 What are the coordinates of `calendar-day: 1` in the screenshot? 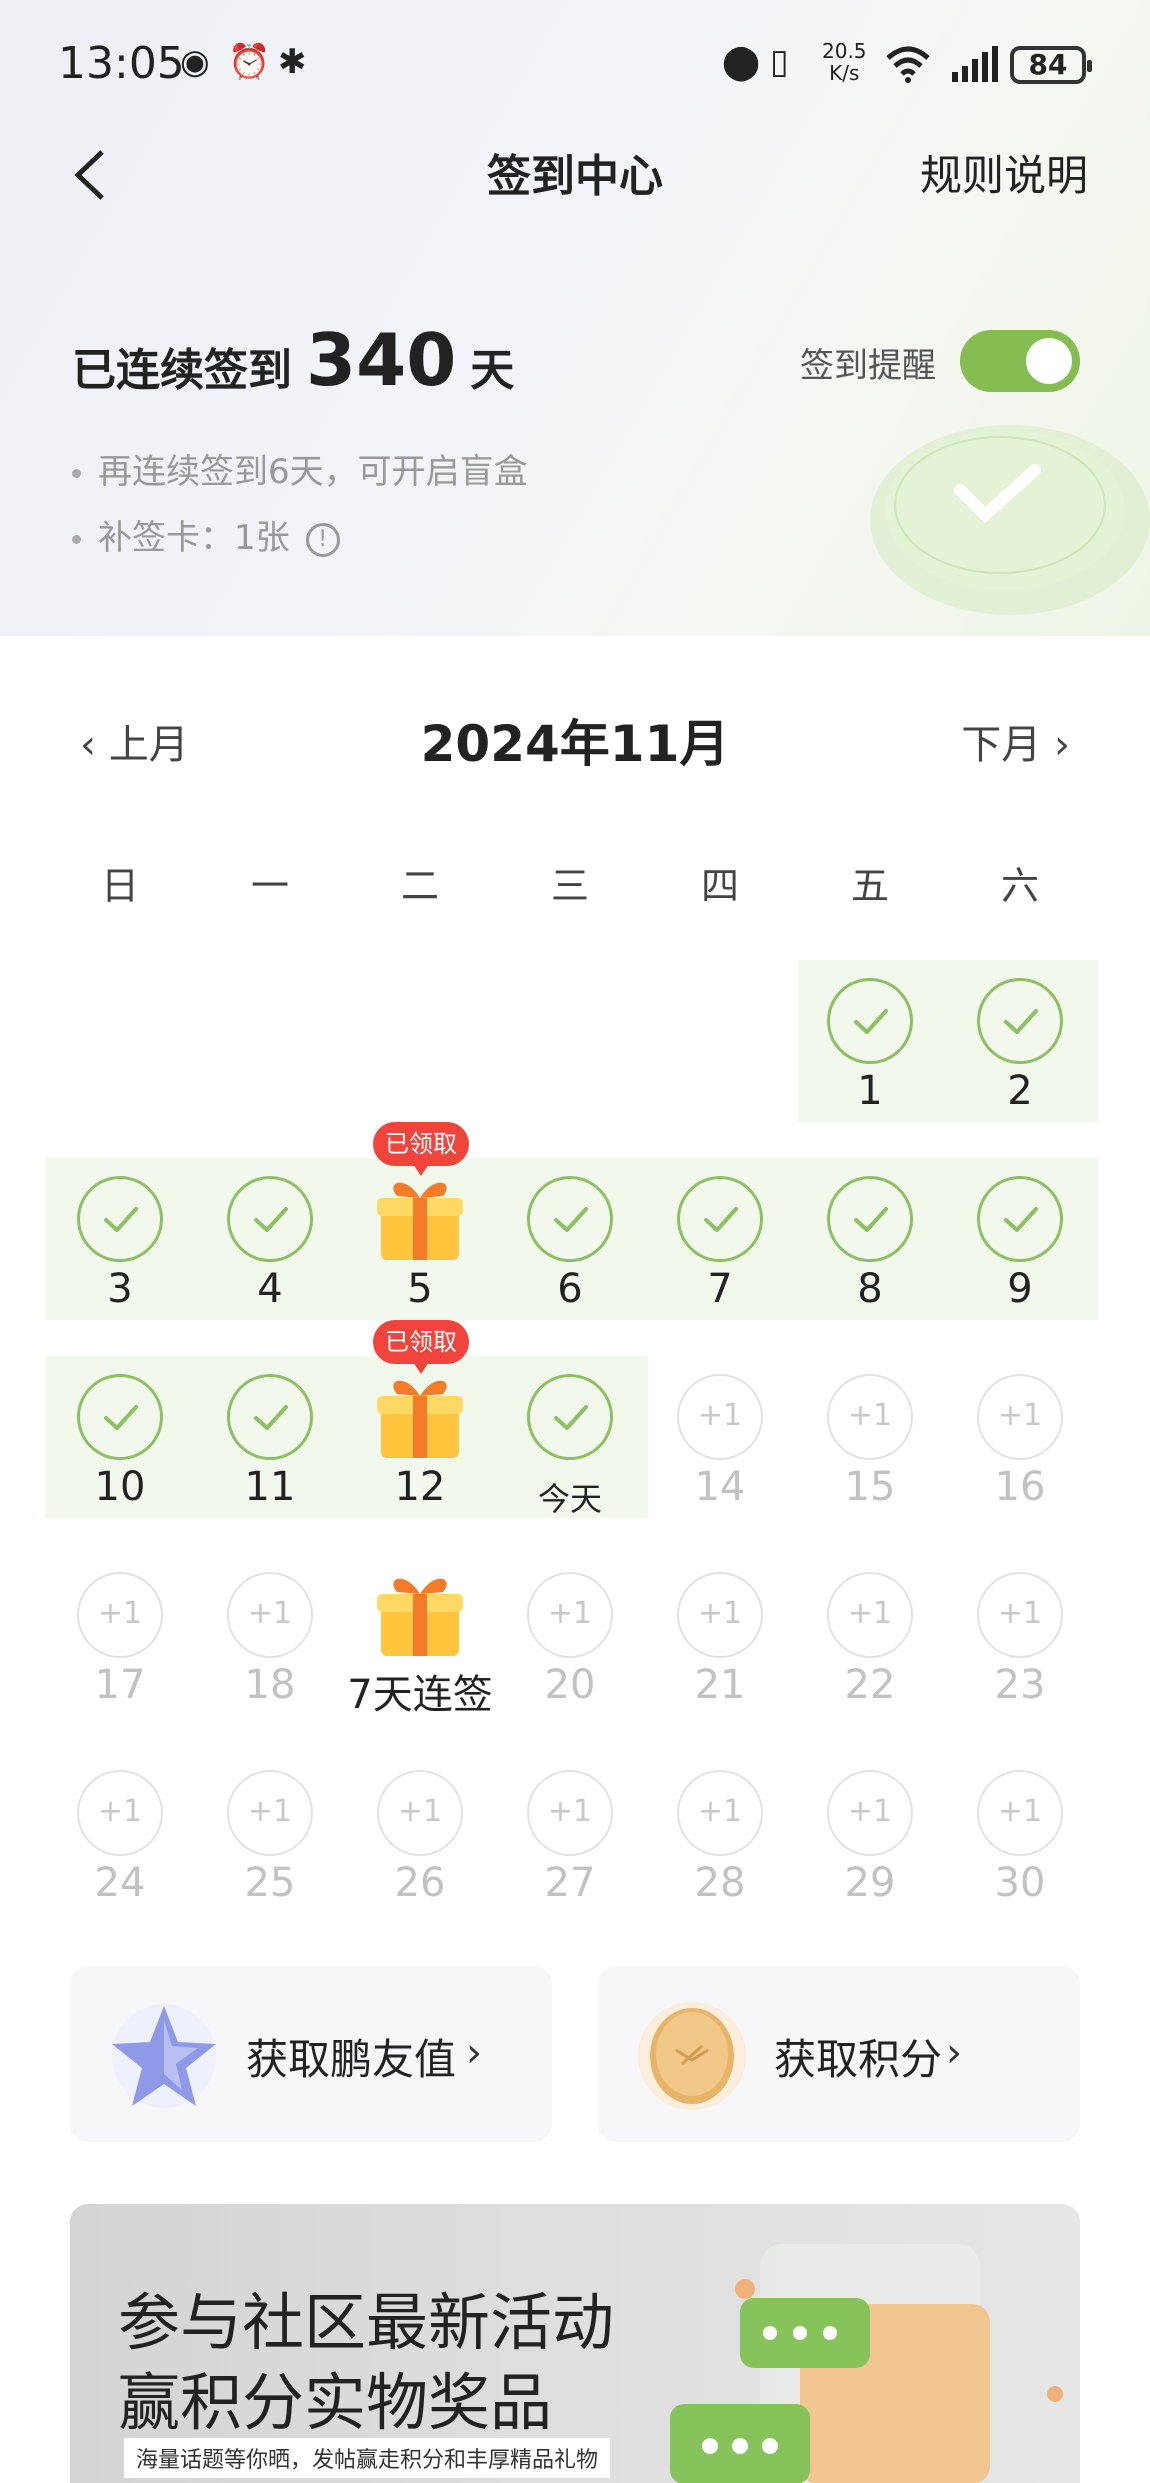 It's located at (870, 1050).